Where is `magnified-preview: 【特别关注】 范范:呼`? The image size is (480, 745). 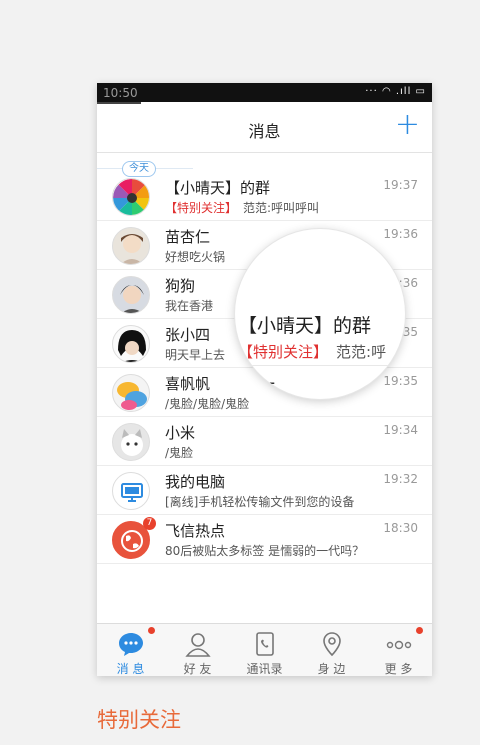 magnified-preview: 【特别关注】 范范:呼 is located at coordinates (312, 351).